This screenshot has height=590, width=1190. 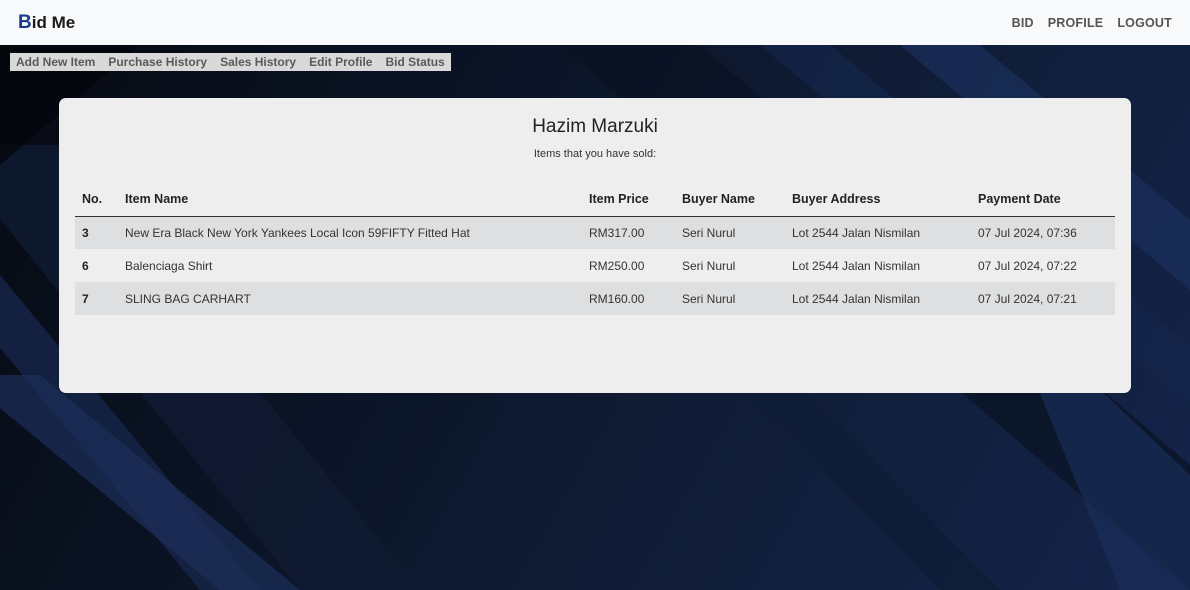 I want to click on header-item-name: Item Name, so click(x=350, y=199).